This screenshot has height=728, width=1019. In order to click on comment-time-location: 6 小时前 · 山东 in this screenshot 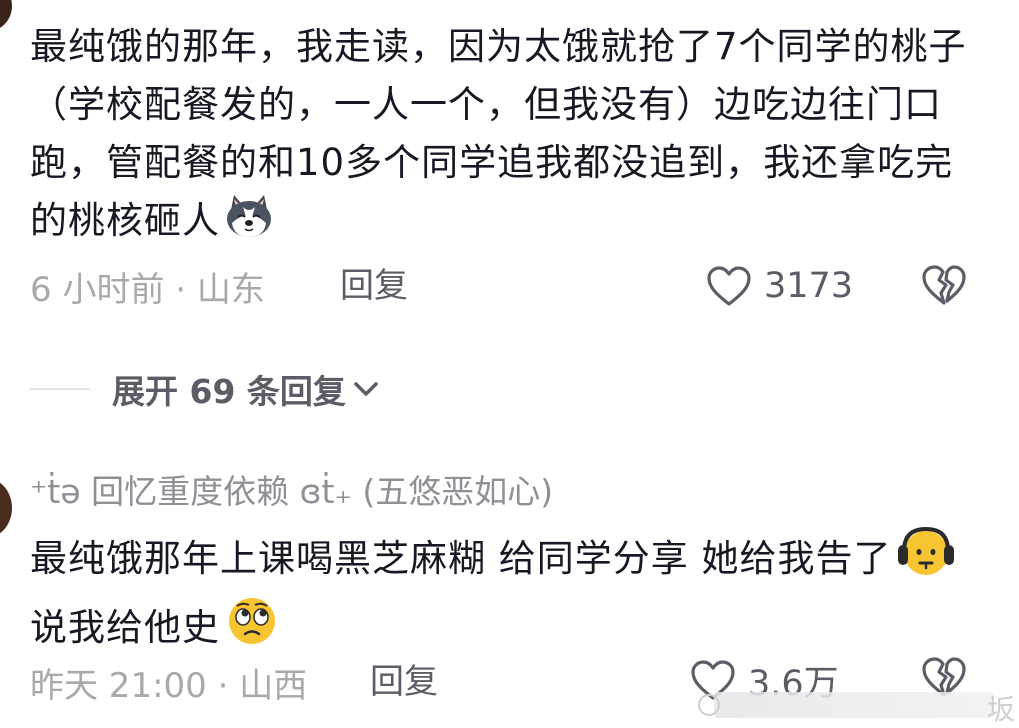, I will do `click(147, 286)`.